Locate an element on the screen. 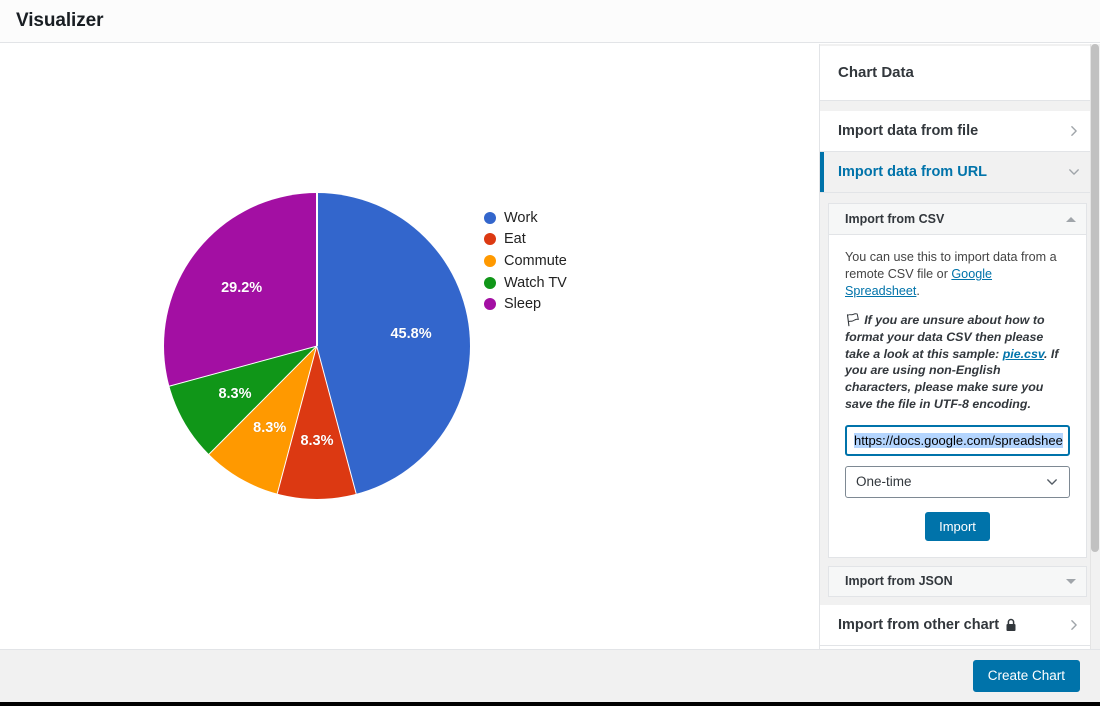 Image resolution: width=1100 pixels, height=706 pixels. pie-slice-label-commute: 8.3% is located at coordinates (270, 428).